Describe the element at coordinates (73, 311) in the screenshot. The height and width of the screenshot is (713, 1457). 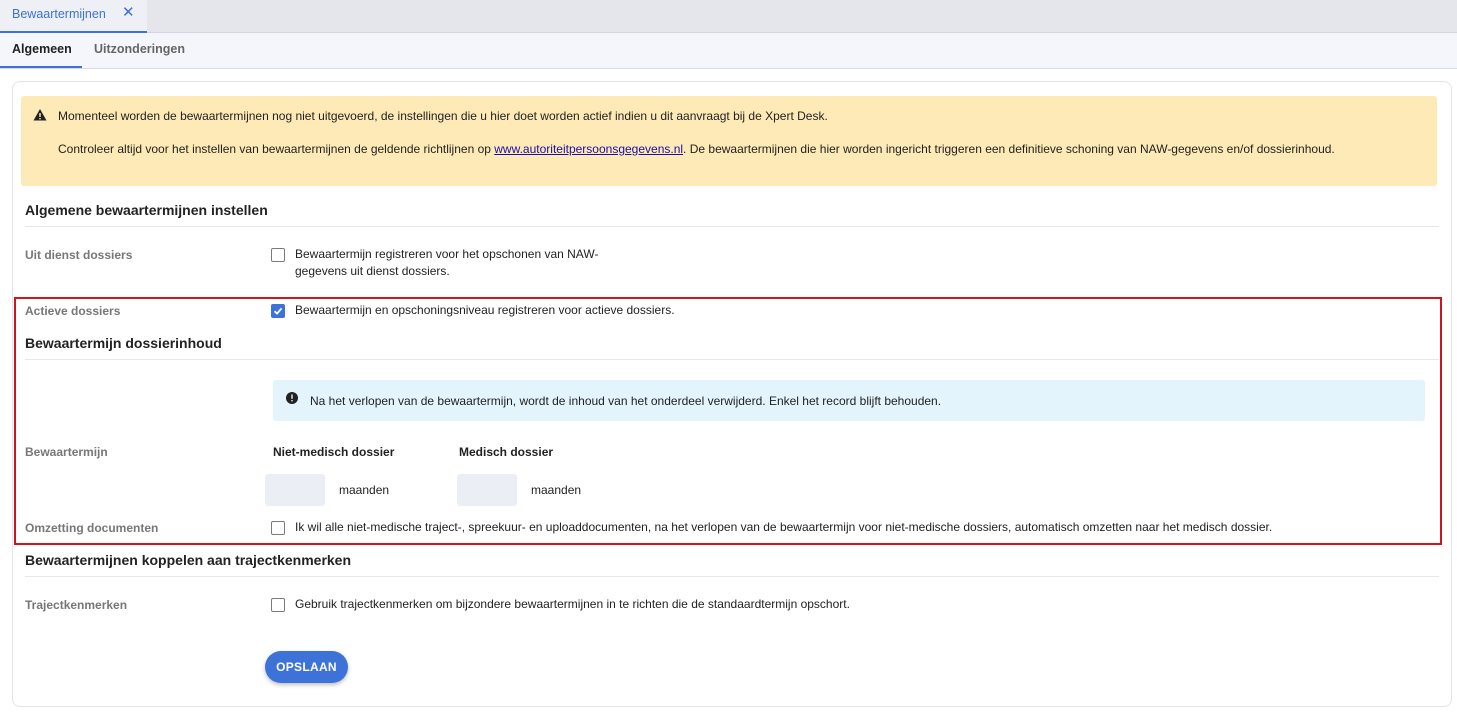
I see `label-actieve: Actieve dossiers` at that location.